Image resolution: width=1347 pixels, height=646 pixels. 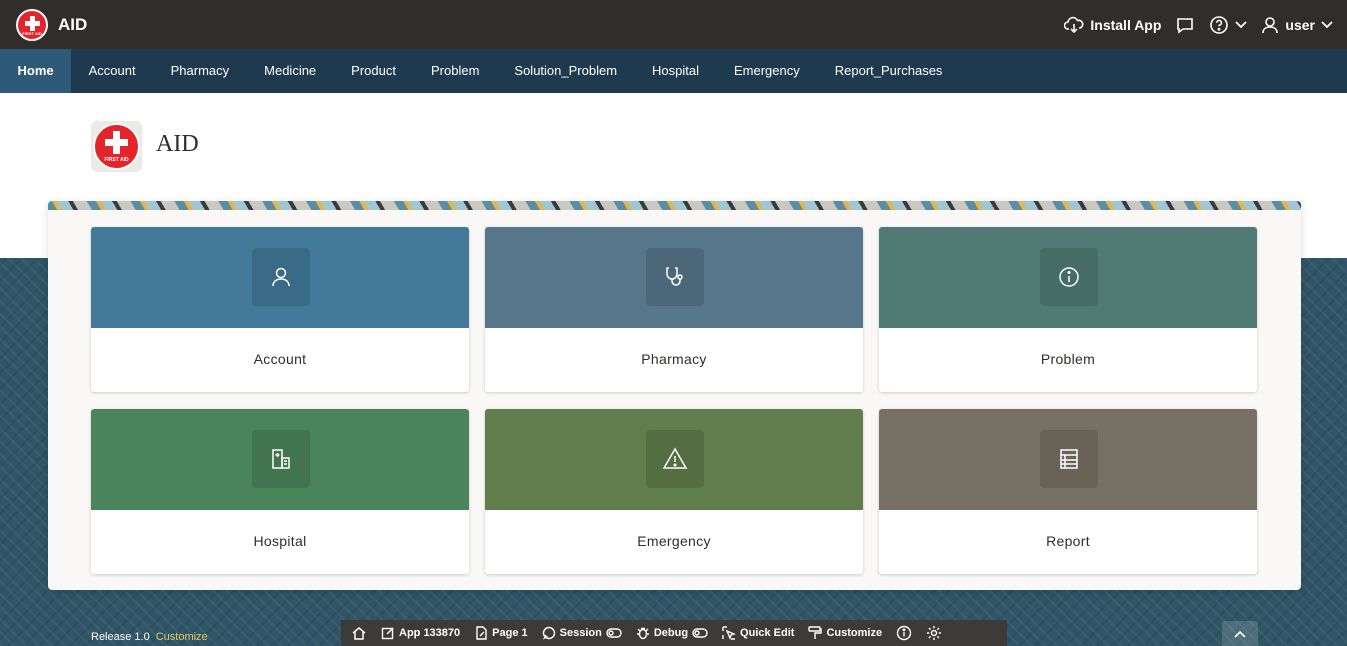 I want to click on paint-roller-icon, so click(x=815, y=632).